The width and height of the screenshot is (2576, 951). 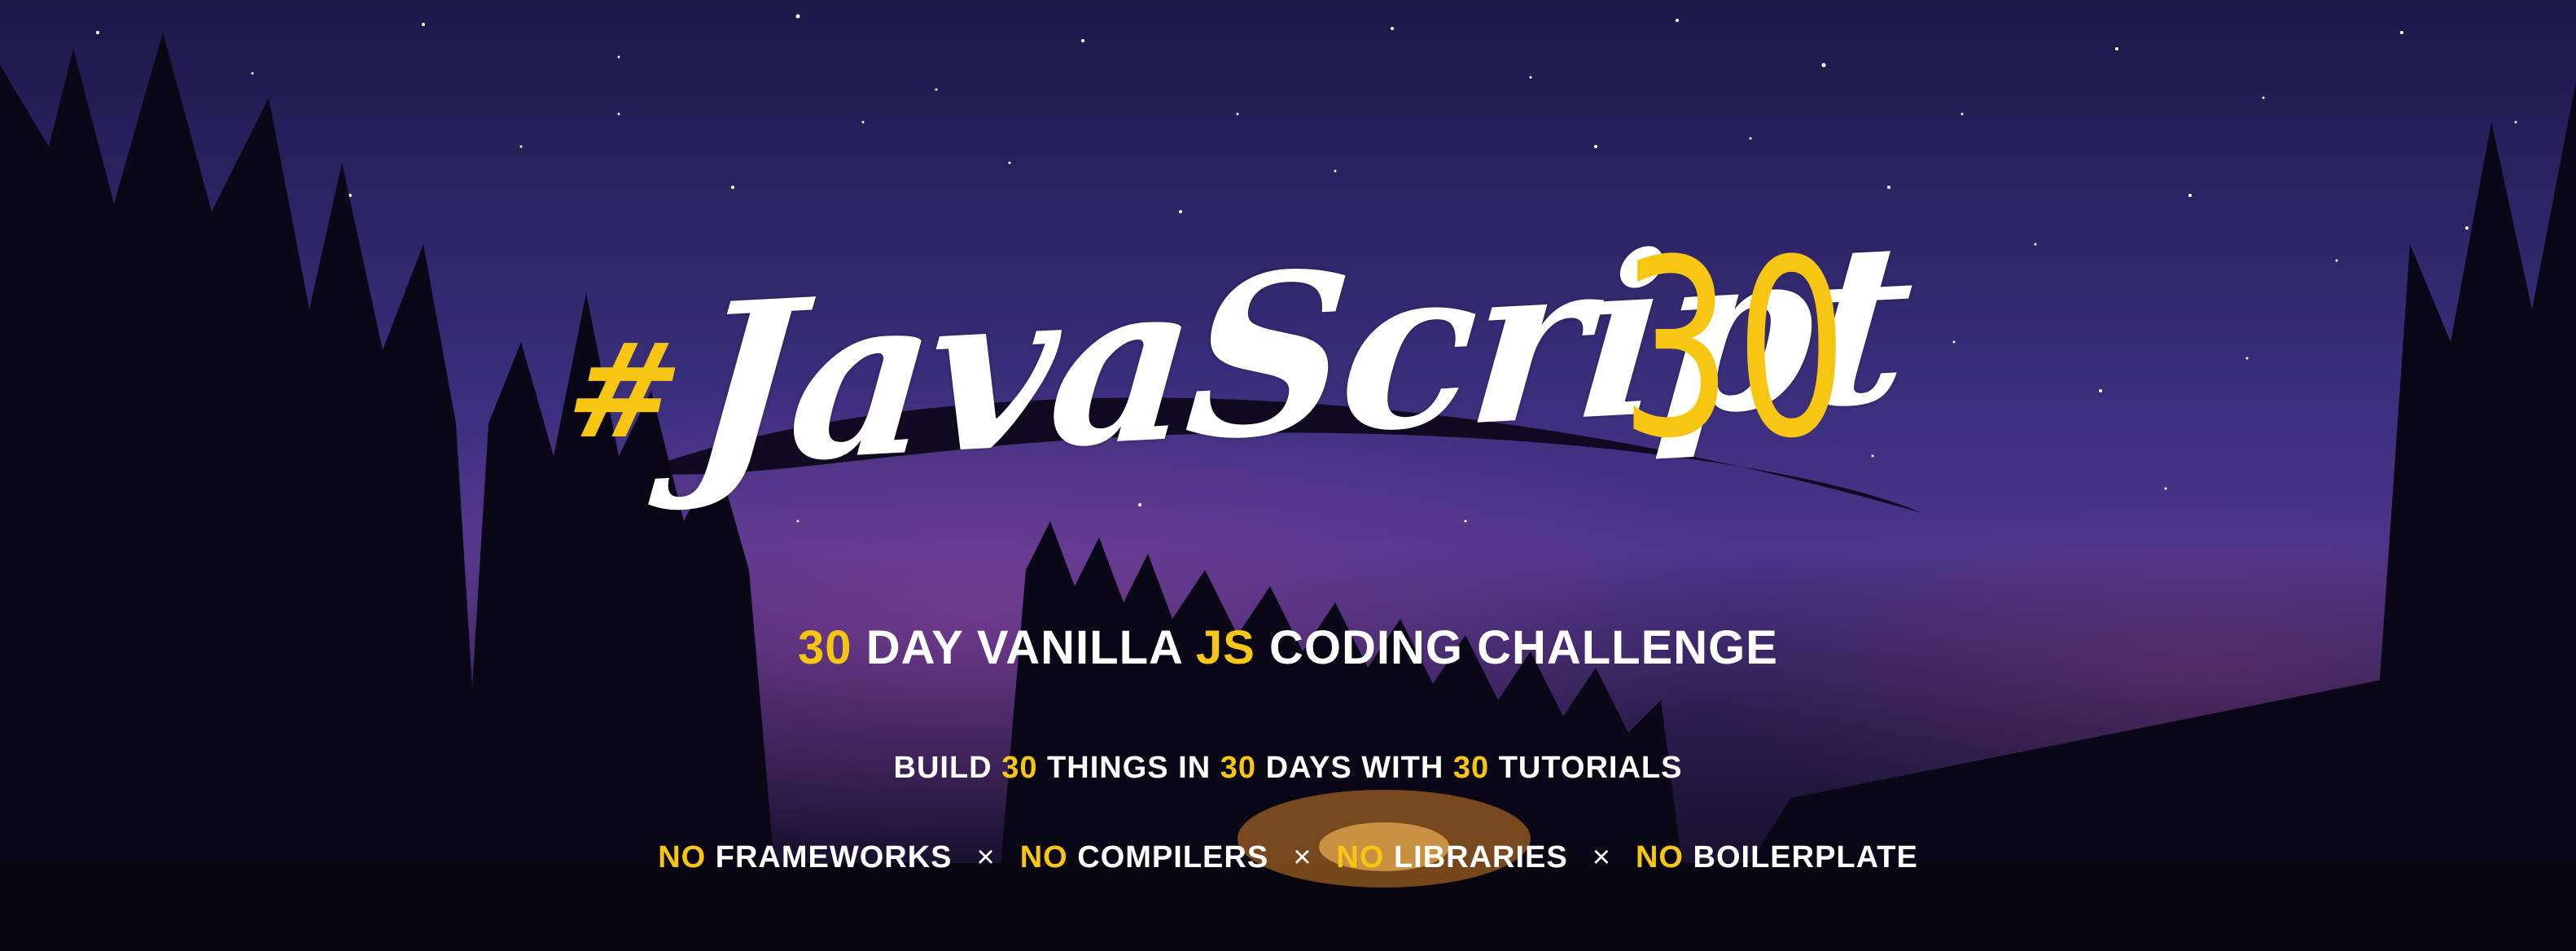 What do you see at coordinates (1019, 768) in the screenshot?
I see `tagline-num-1: 30` at bounding box center [1019, 768].